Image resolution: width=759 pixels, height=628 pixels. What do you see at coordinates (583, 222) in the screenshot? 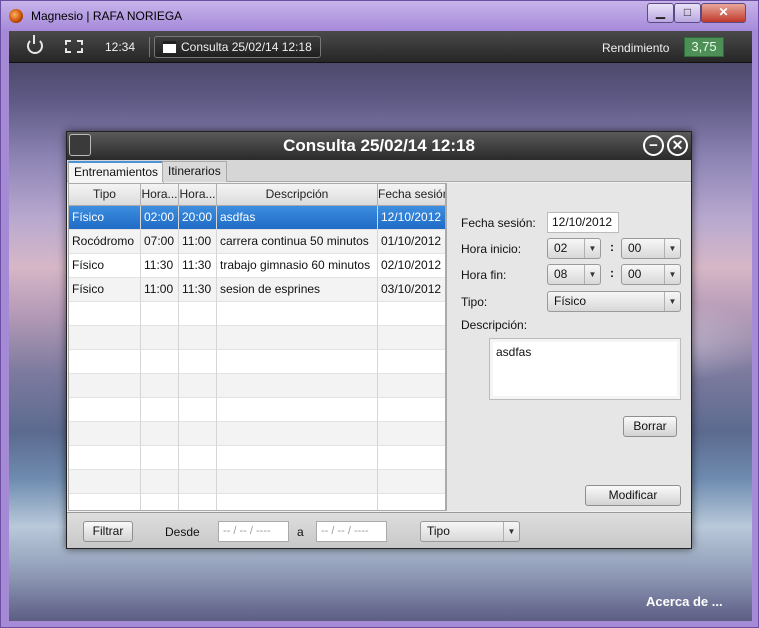
I see `fecha-field: 12/10/2012` at bounding box center [583, 222].